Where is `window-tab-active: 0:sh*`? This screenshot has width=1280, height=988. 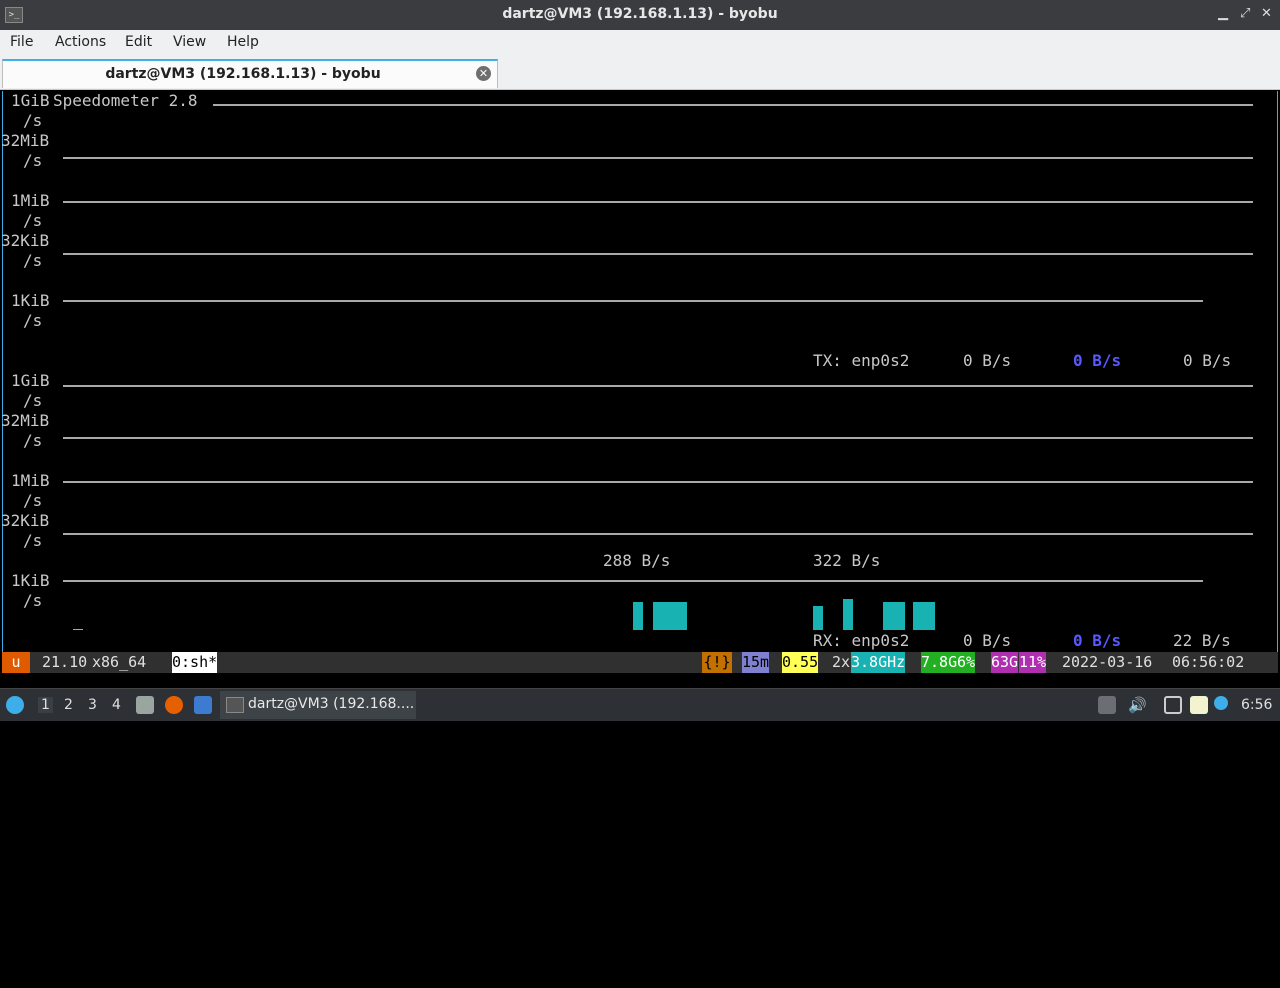
window-tab-active: 0:sh* is located at coordinates (195, 662).